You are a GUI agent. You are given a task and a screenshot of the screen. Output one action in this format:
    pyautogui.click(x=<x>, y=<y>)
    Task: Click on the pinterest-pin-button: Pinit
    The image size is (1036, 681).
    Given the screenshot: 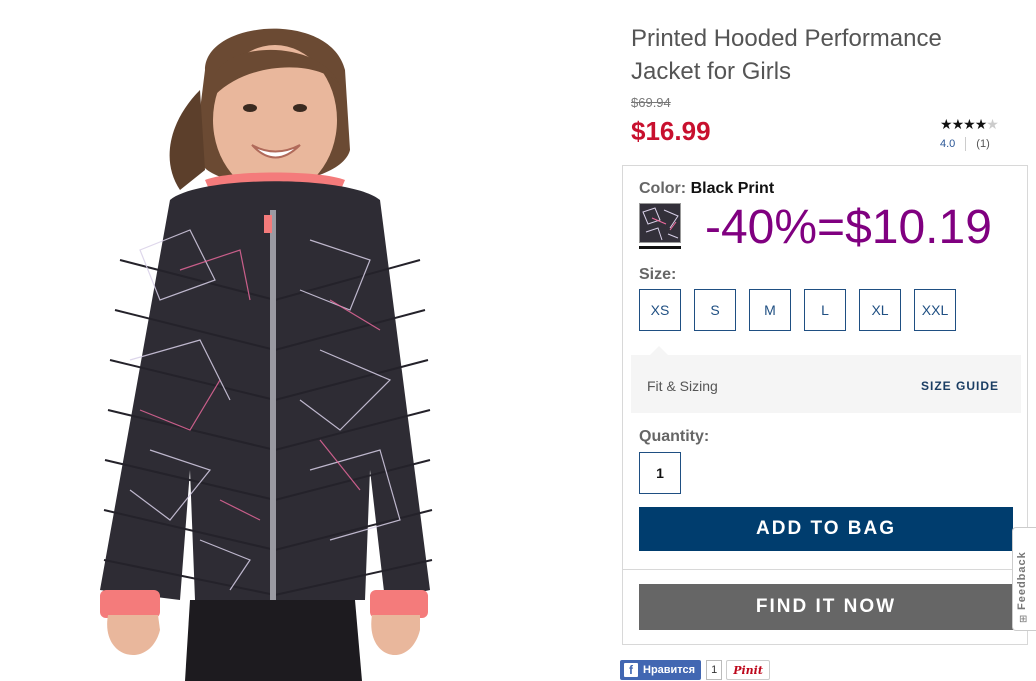 What is the action you would take?
    pyautogui.click(x=748, y=670)
    